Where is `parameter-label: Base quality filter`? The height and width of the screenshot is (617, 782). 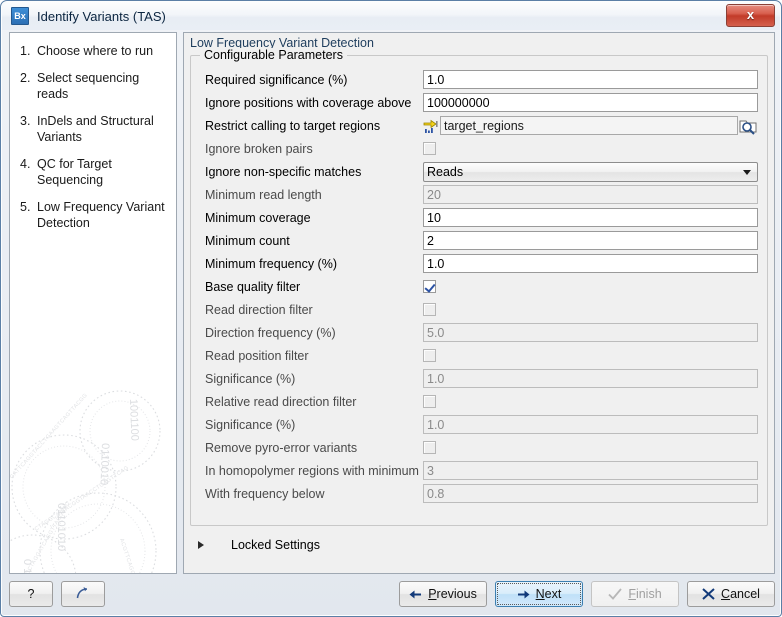
parameter-label: Base quality filter is located at coordinates (253, 286).